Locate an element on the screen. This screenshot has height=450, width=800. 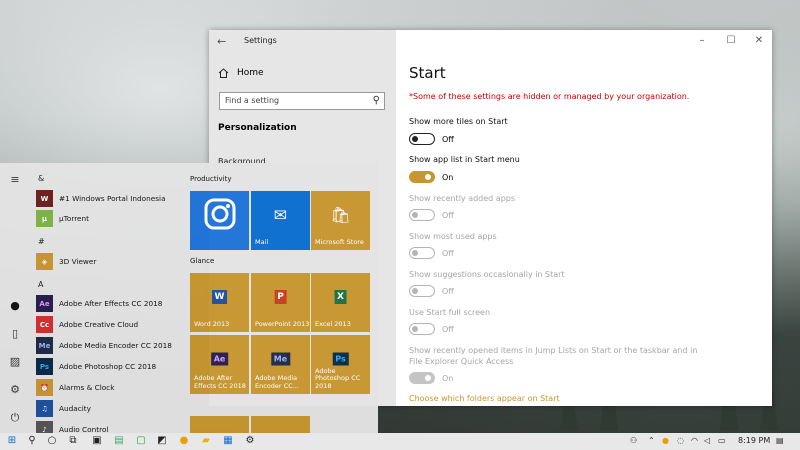
tray-app-icon: ● is located at coordinates (665, 440).